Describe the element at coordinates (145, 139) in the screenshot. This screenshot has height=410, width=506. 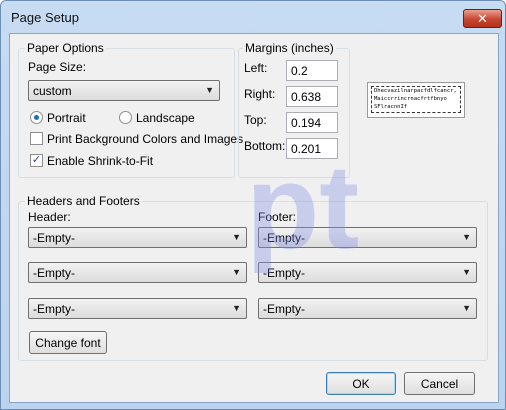
I see `print-background-label: Print Background Colors and Images` at that location.